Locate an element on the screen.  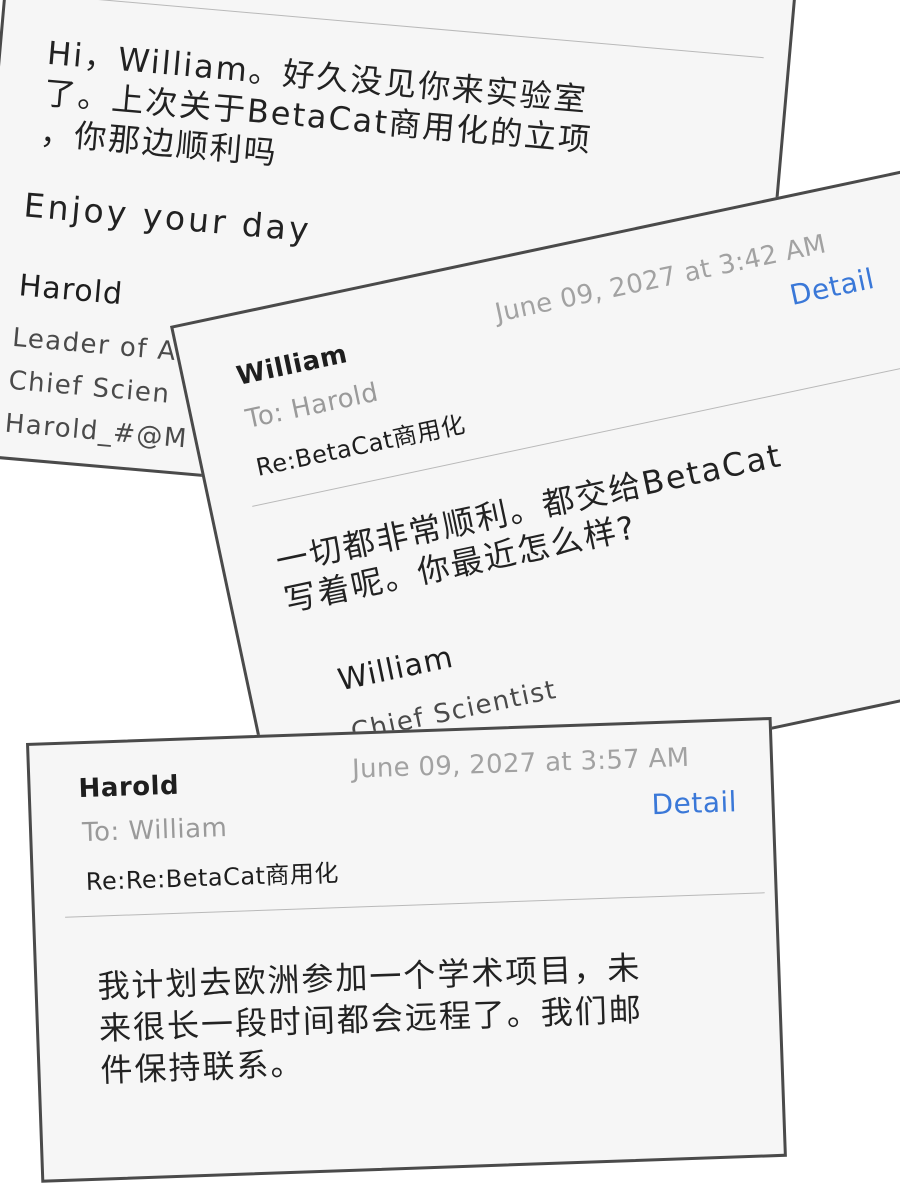
email-closing: Enjoy your day is located at coordinates (168, 217).